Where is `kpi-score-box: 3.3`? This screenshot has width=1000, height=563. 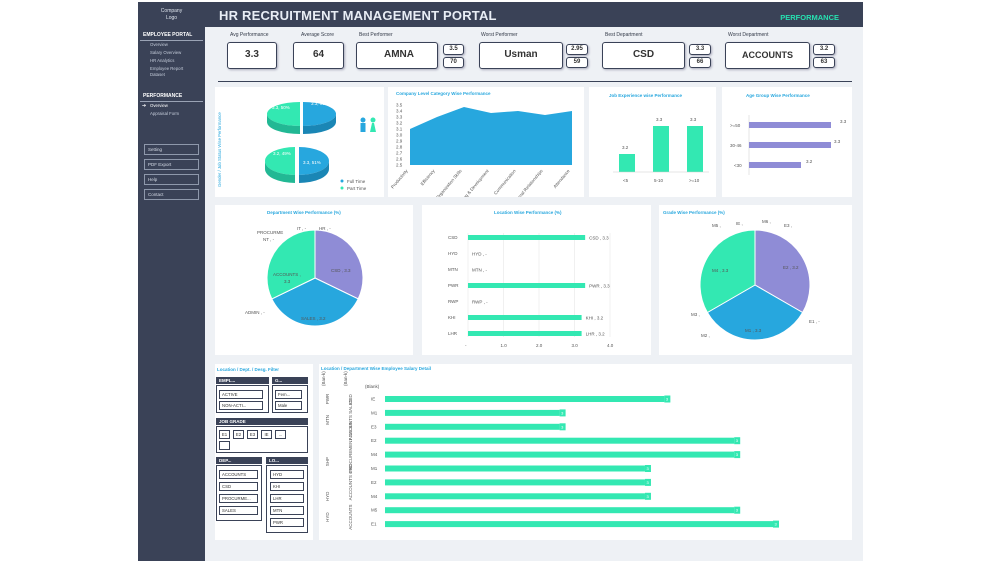 kpi-score-box: 3.3 is located at coordinates (700, 49).